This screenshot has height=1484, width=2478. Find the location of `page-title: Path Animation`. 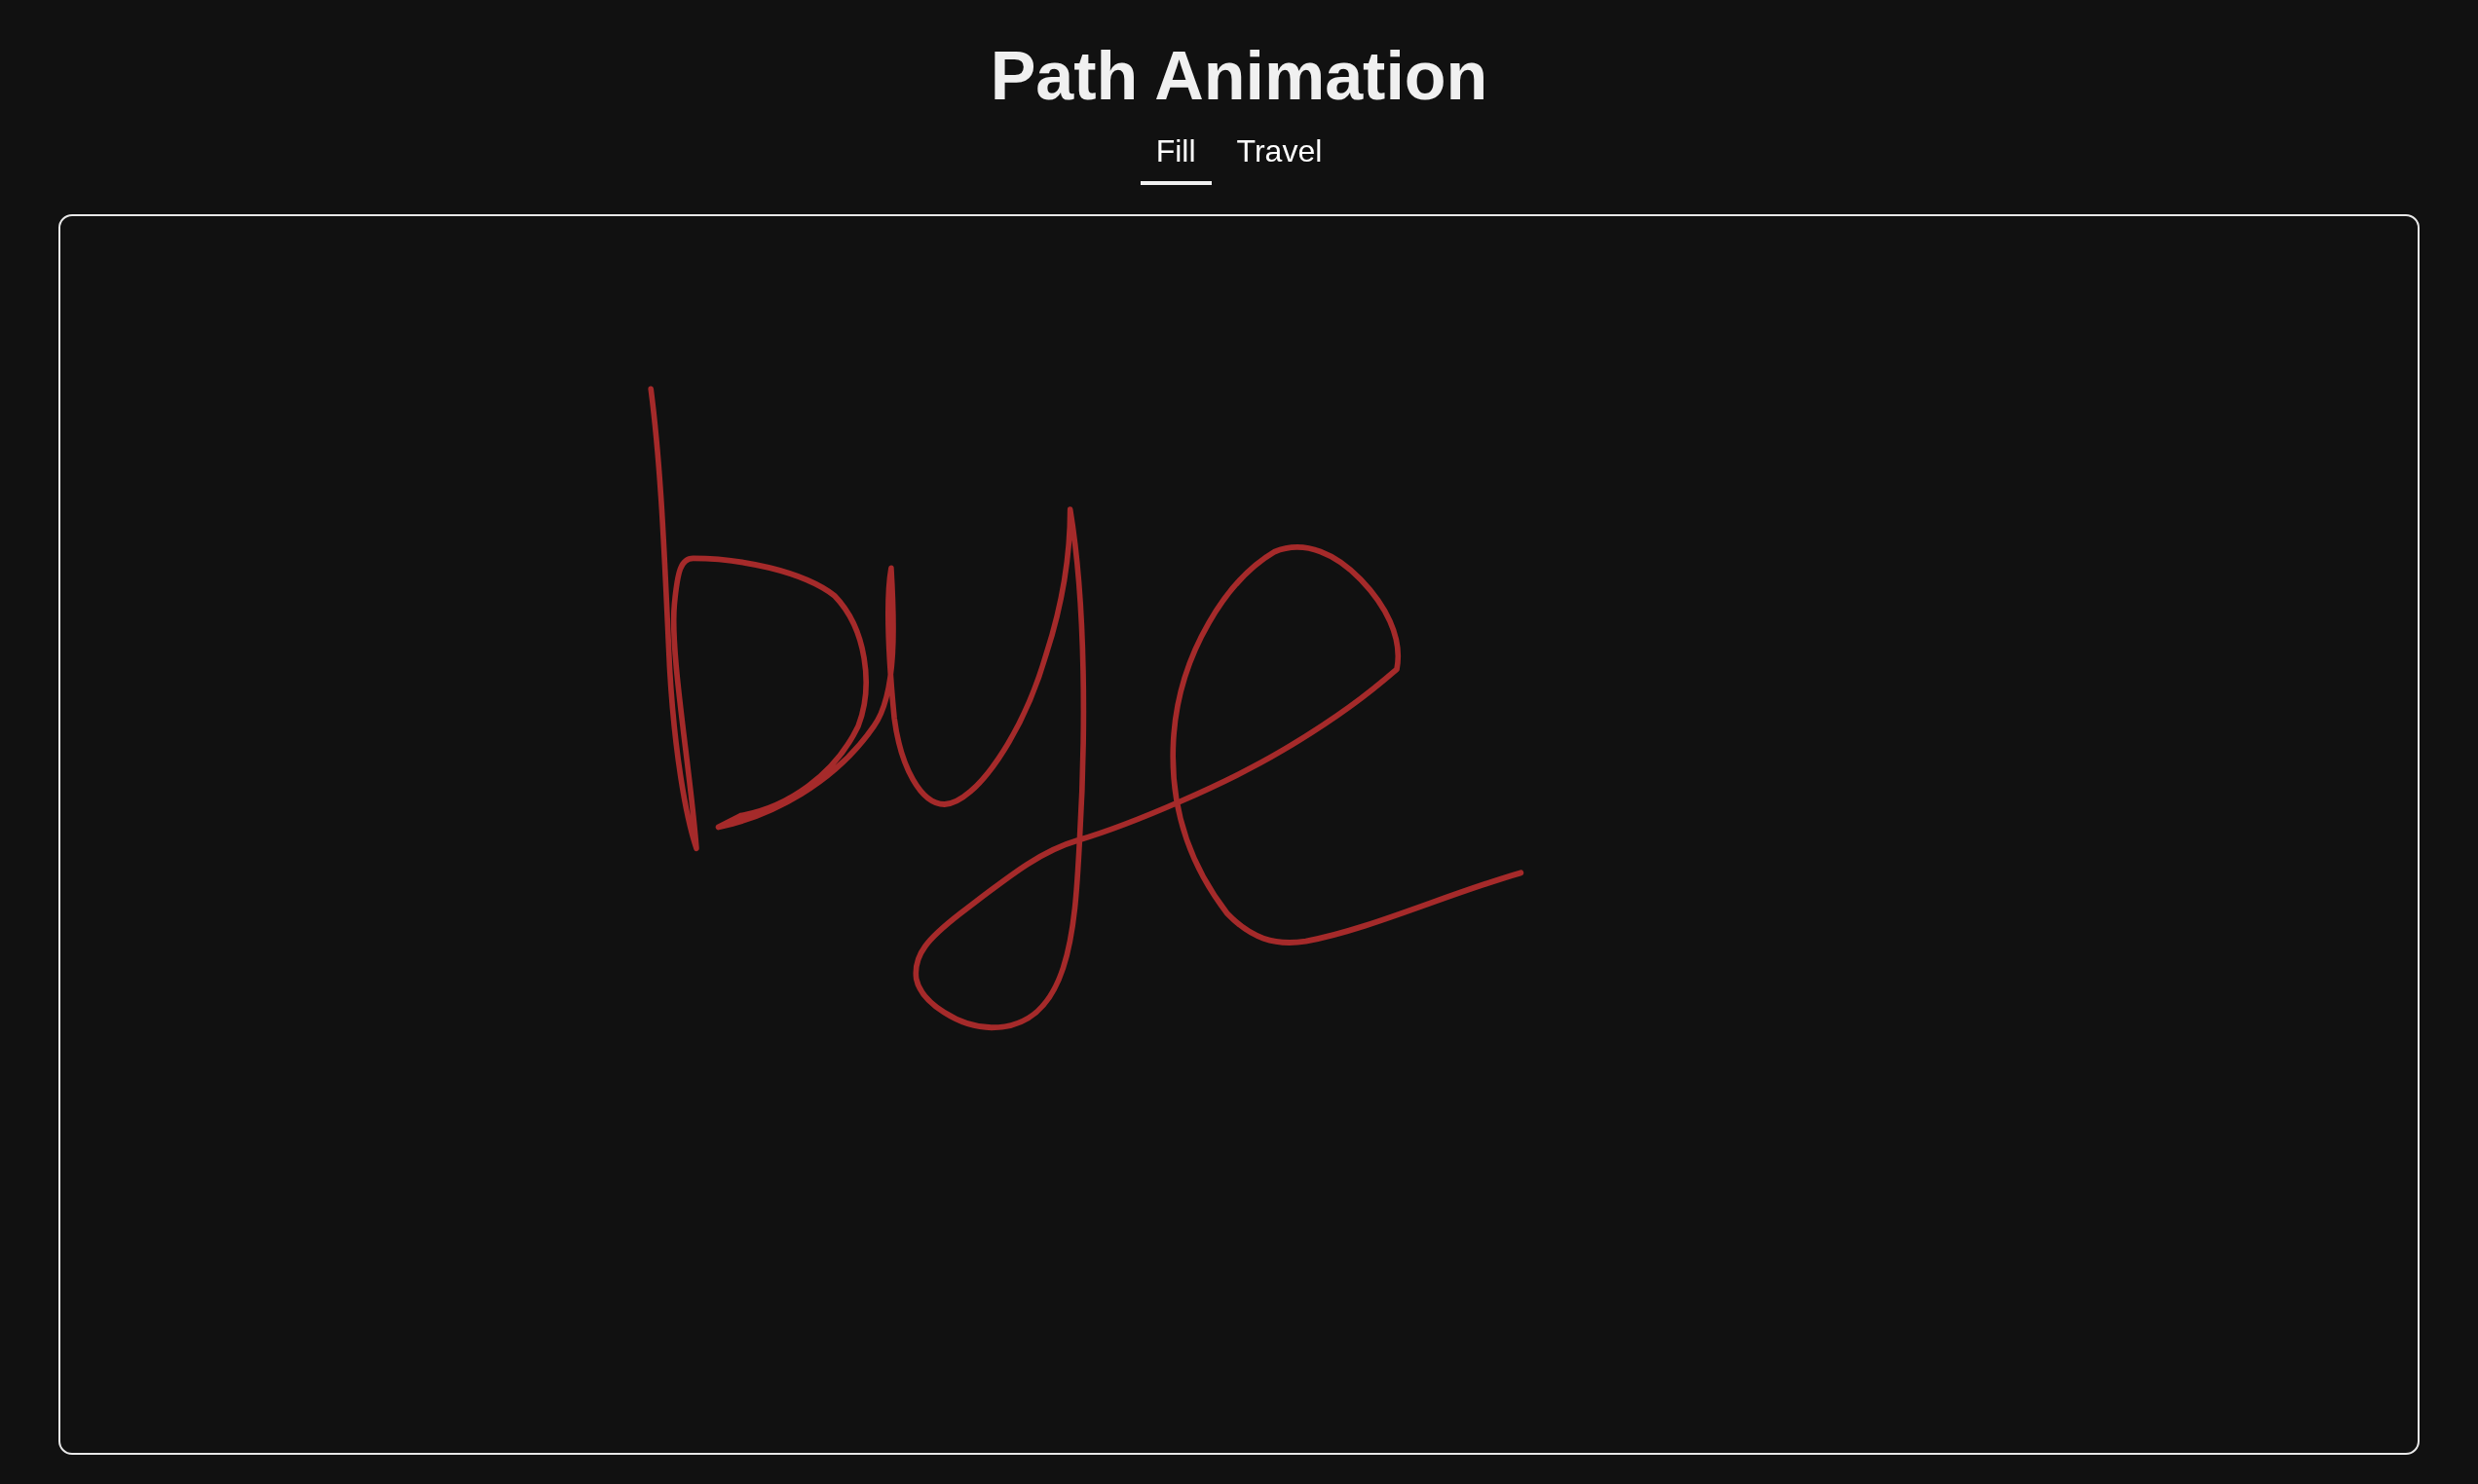

page-title: Path Animation is located at coordinates (1239, 76).